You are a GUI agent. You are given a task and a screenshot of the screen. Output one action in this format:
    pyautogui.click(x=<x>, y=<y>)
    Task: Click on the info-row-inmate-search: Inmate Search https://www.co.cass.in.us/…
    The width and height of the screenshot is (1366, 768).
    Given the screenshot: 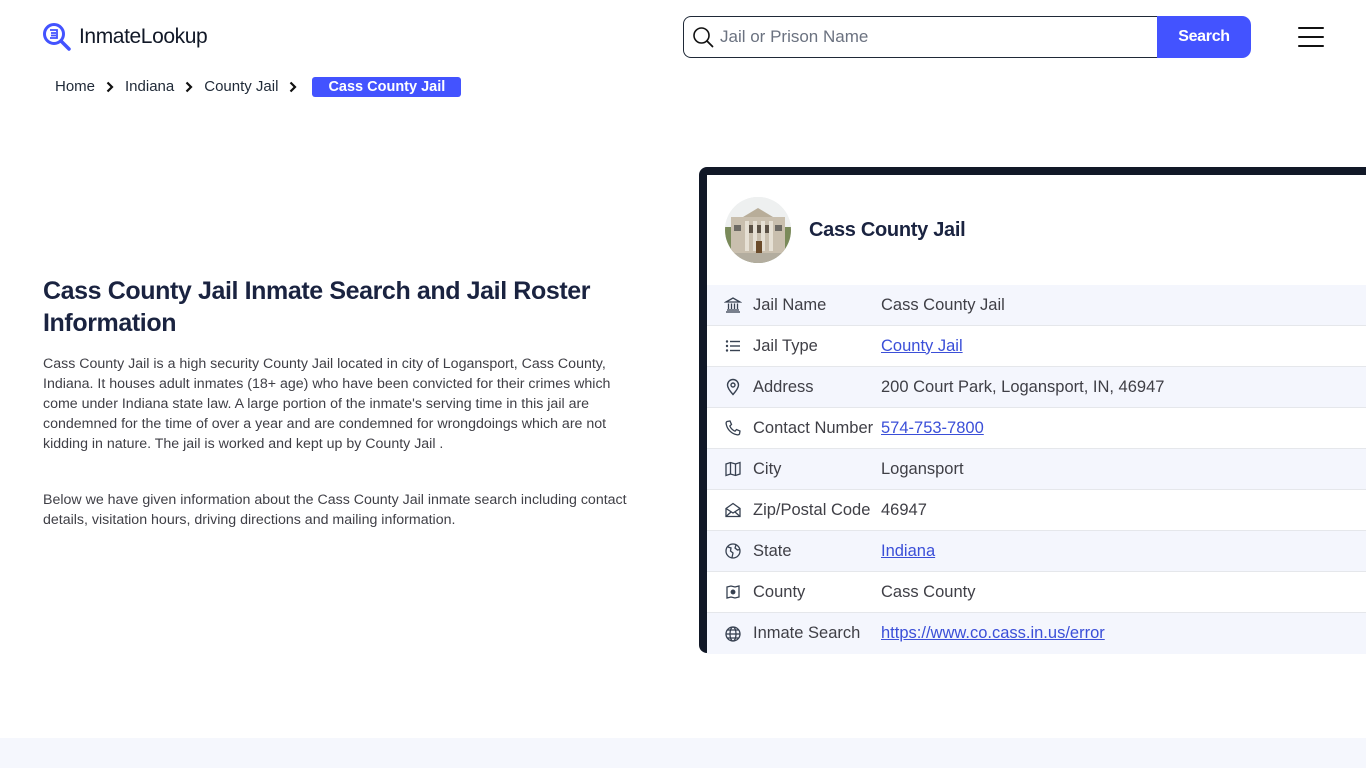 What is the action you would take?
    pyautogui.click(x=1036, y=633)
    